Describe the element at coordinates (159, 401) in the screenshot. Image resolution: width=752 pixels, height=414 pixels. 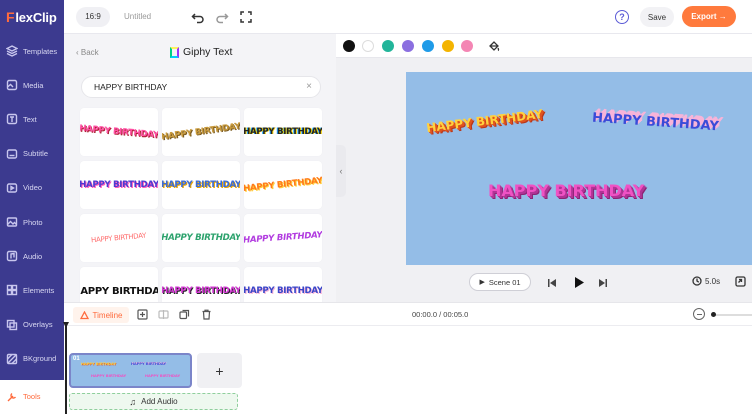
I see `add-audio-label: Add Audio` at that location.